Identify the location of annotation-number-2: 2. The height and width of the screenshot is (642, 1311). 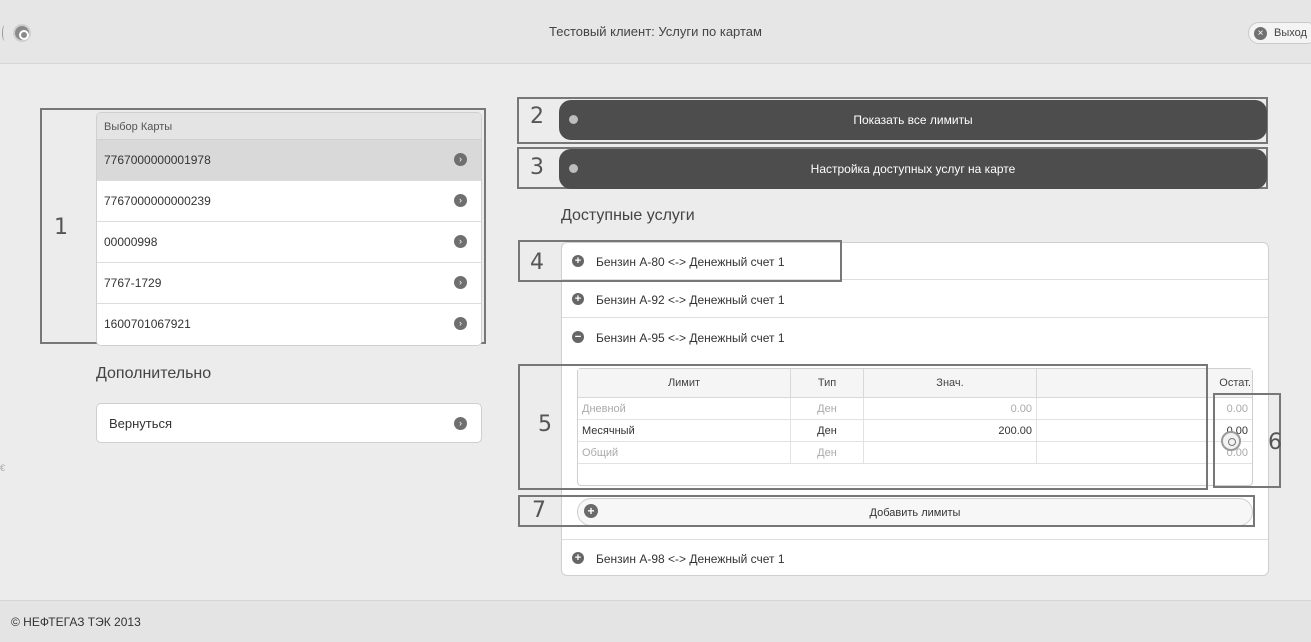
(537, 116).